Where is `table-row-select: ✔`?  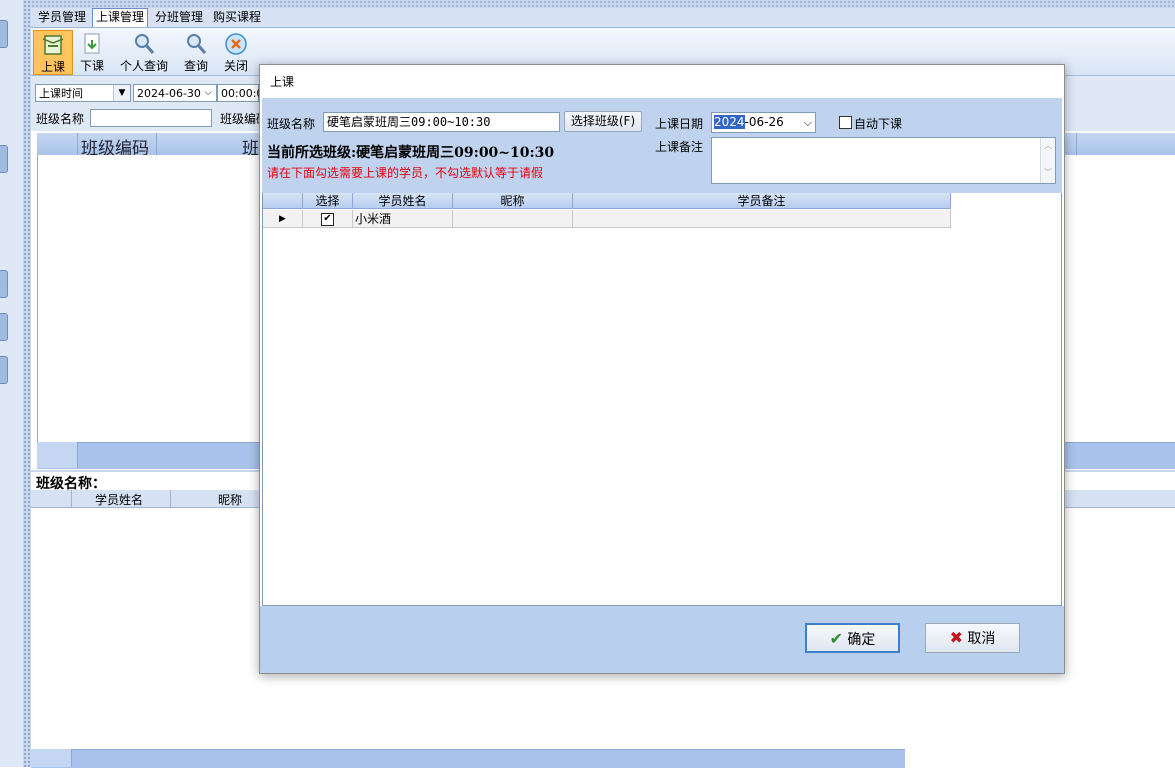
table-row-select: ✔ is located at coordinates (328, 219).